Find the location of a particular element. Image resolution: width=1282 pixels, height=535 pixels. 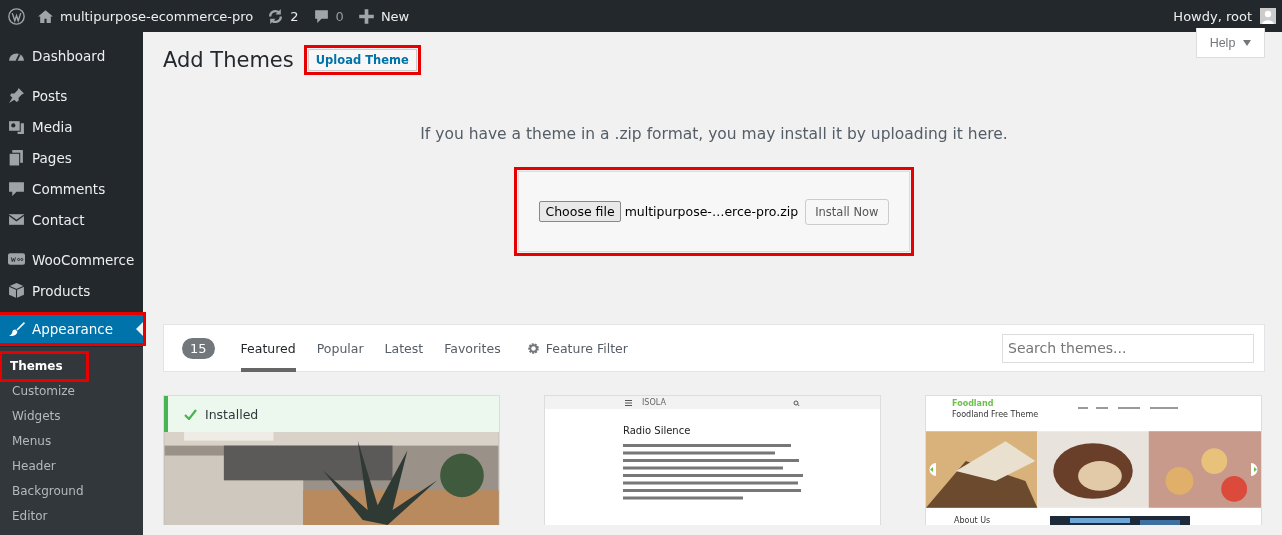

brush-icon is located at coordinates (16, 329).